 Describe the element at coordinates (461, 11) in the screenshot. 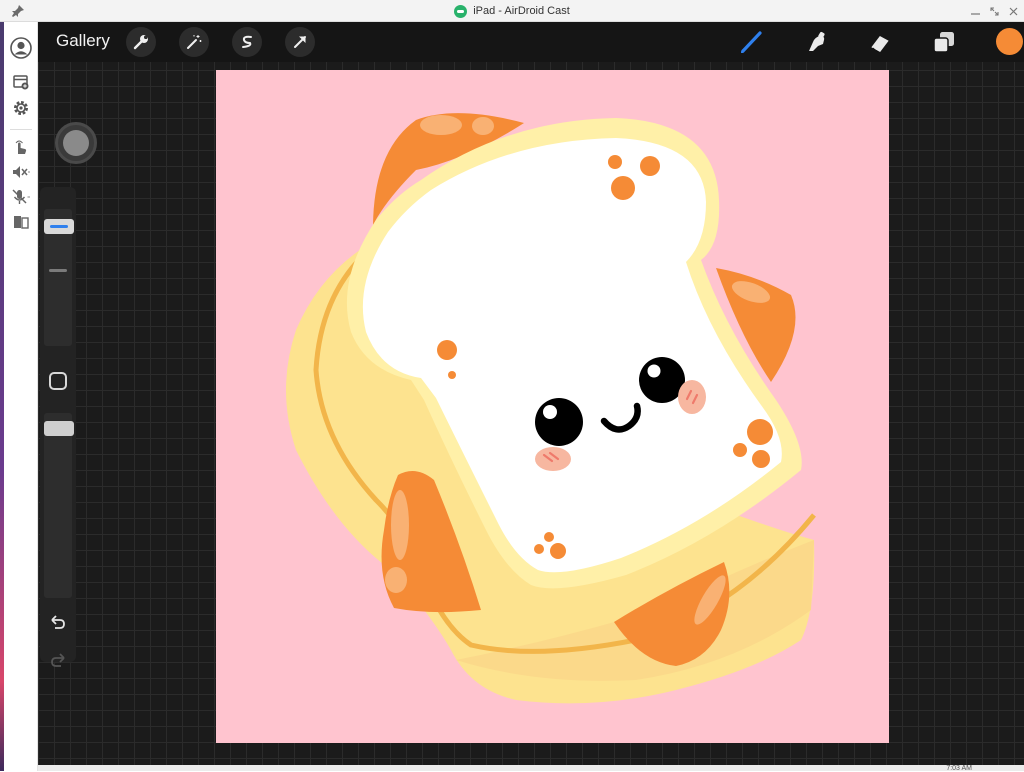

I see `airdroid-logo-icon` at that location.